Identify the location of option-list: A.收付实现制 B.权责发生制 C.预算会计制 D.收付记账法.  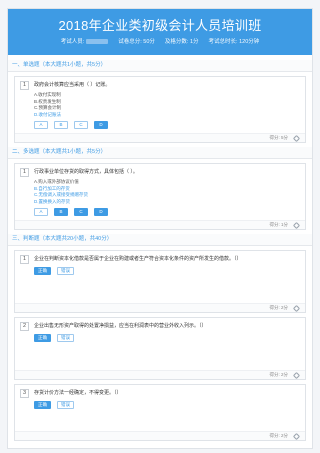
(160, 104).